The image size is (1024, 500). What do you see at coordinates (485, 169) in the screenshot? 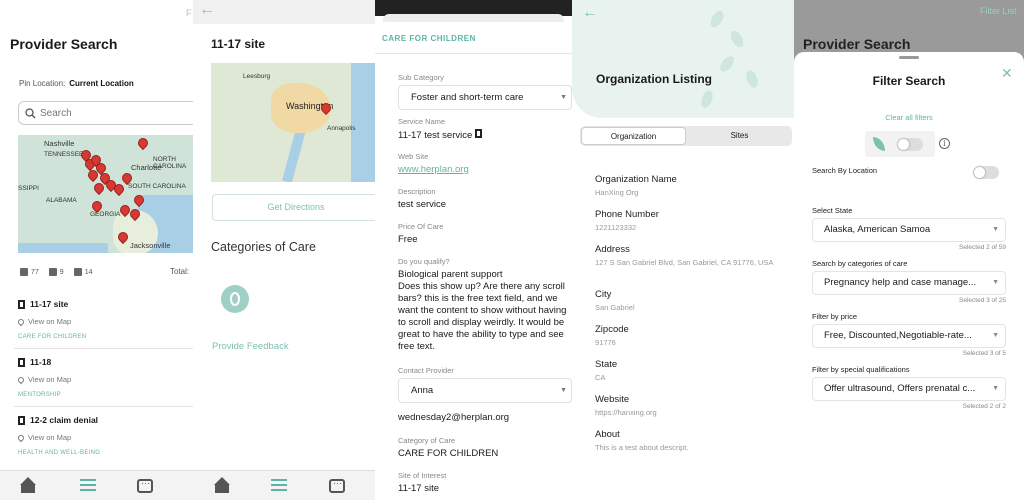
I see `website-link: www.herplan.org` at bounding box center [485, 169].